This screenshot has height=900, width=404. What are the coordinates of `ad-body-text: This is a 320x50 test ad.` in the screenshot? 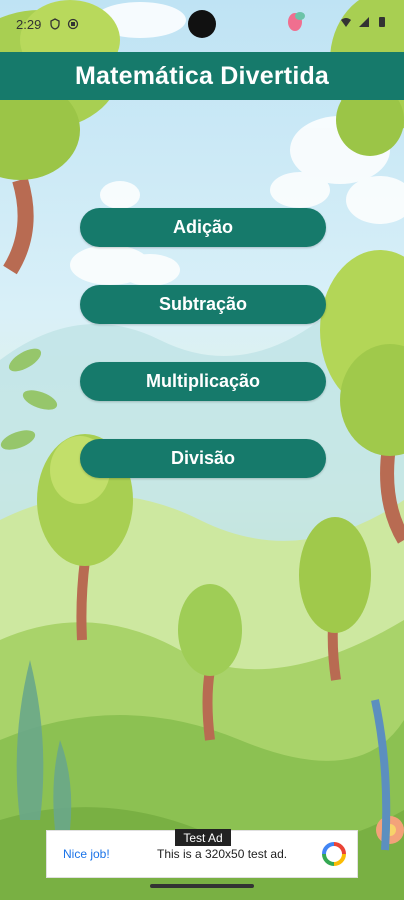 It's located at (222, 854).